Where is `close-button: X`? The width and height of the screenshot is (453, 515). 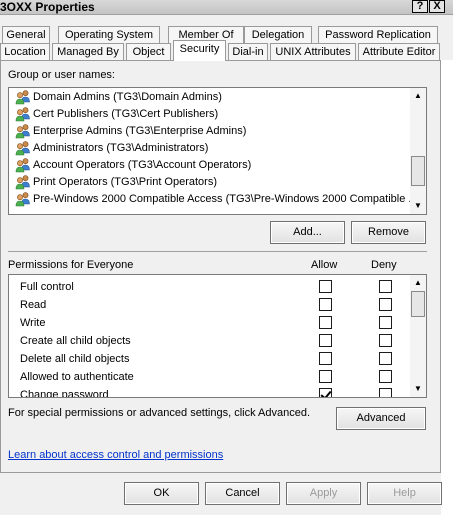 close-button: X is located at coordinates (437, 6).